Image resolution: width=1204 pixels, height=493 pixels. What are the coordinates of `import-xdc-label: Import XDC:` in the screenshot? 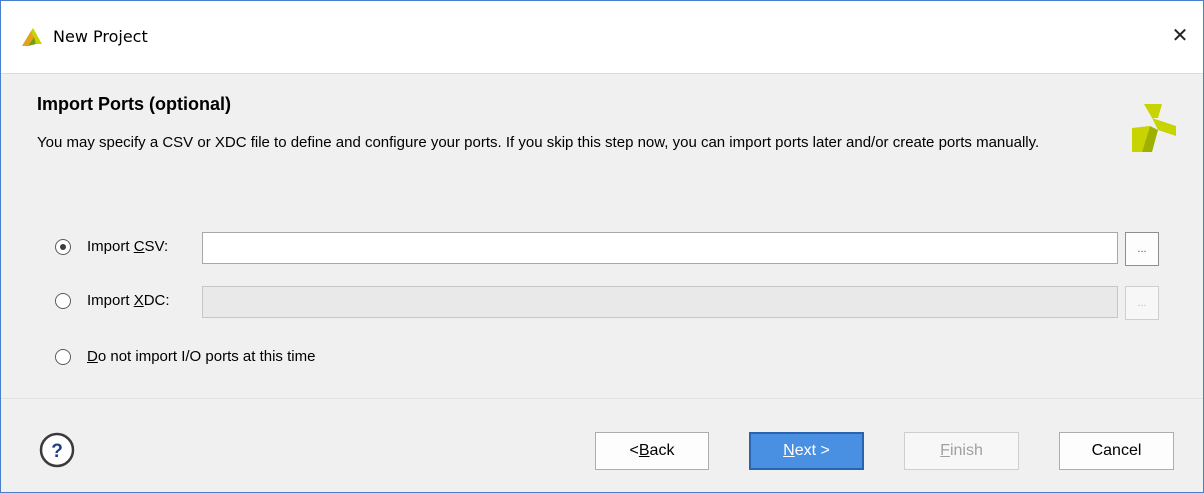 It's located at (128, 300).